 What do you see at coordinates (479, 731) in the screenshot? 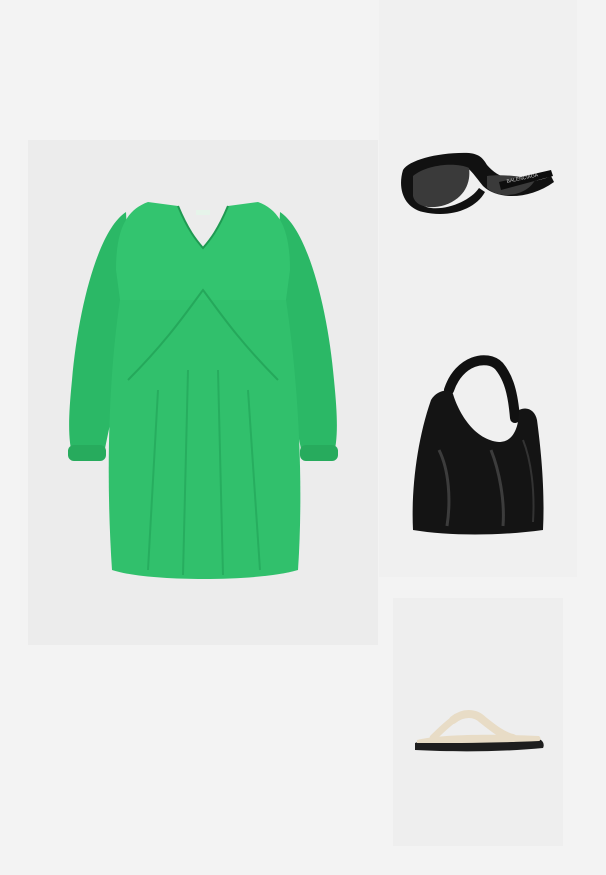
I see `cream-flip-flop-illustration` at bounding box center [479, 731].